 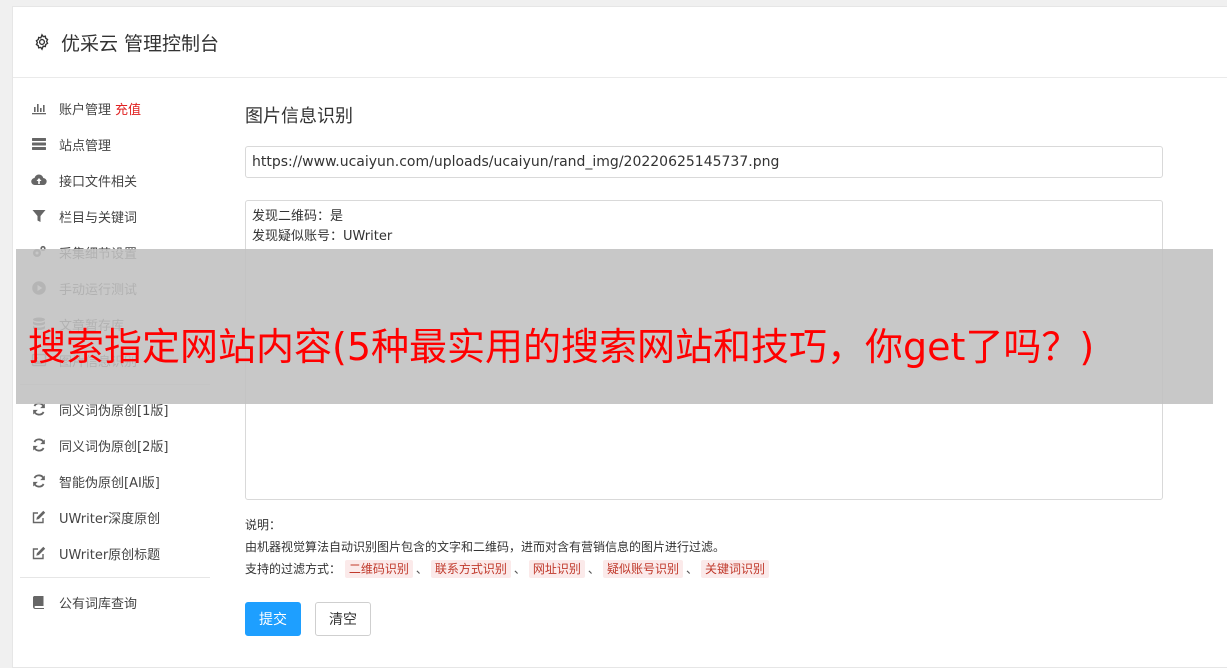 I want to click on description-text: 由机器视觉算法自动识别图片包含的文字和二维码，进而对含有营销信息的图片进行过滤。, so click(x=485, y=547).